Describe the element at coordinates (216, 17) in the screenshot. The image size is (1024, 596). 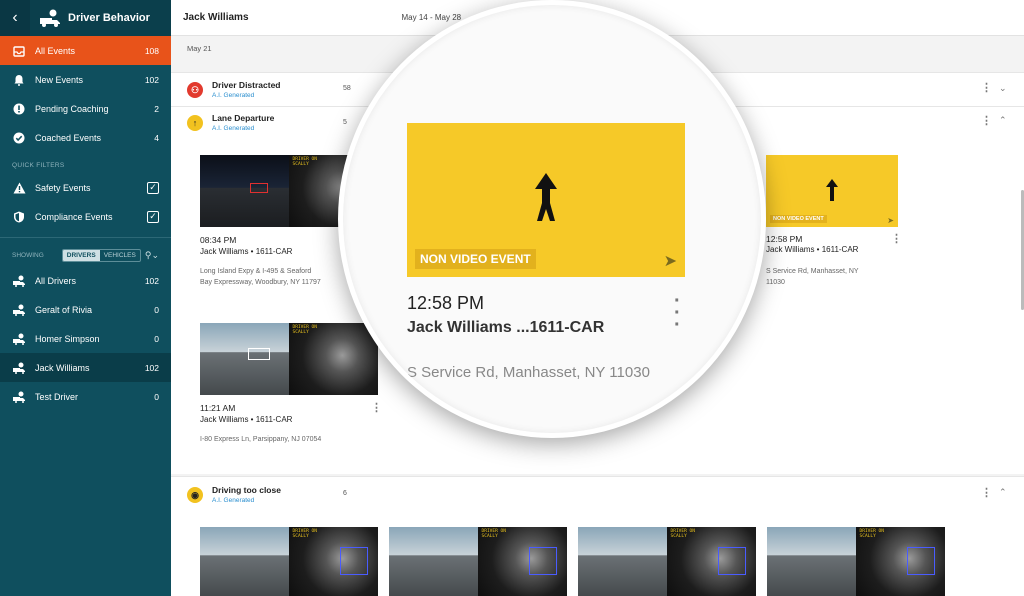
I see `page-title: Jack Williams` at that location.